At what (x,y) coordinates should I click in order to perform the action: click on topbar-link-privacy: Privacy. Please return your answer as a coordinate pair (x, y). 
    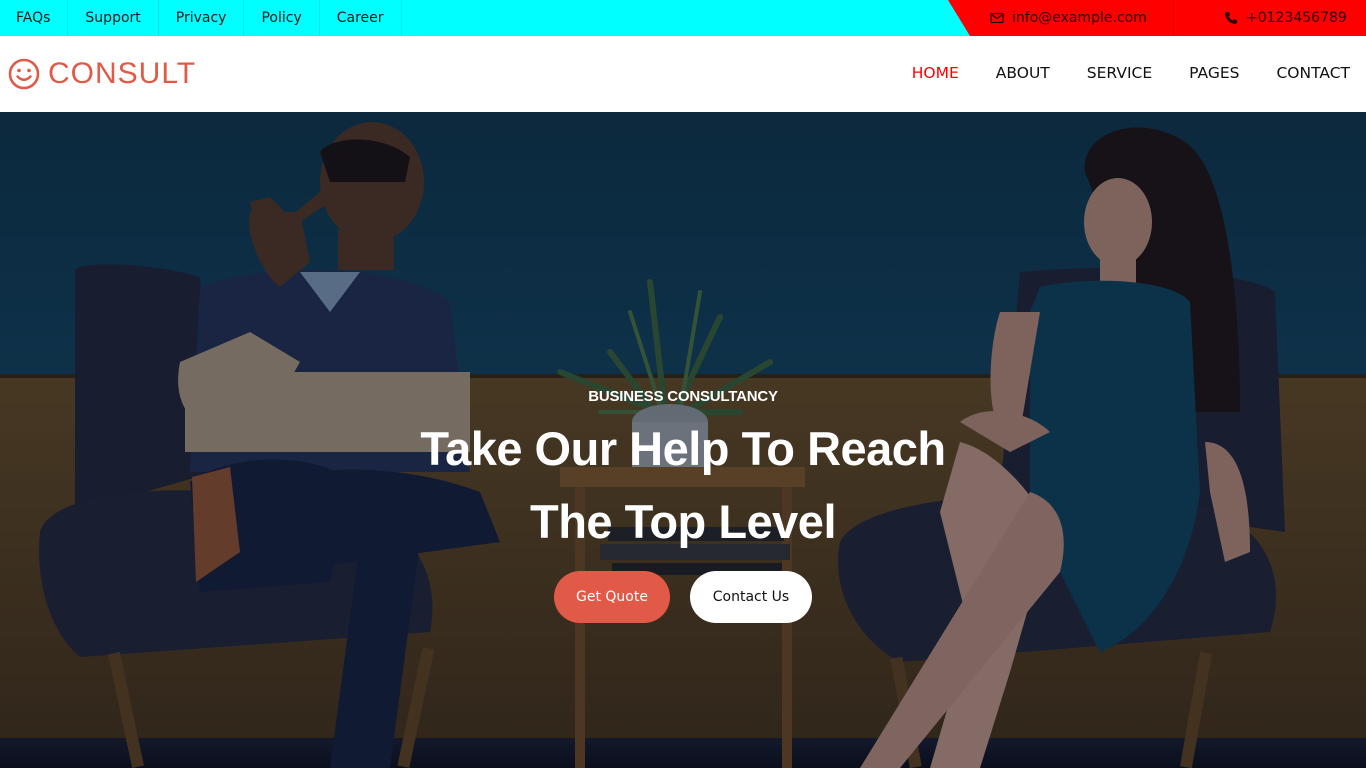
    Looking at the image, I should click on (202, 18).